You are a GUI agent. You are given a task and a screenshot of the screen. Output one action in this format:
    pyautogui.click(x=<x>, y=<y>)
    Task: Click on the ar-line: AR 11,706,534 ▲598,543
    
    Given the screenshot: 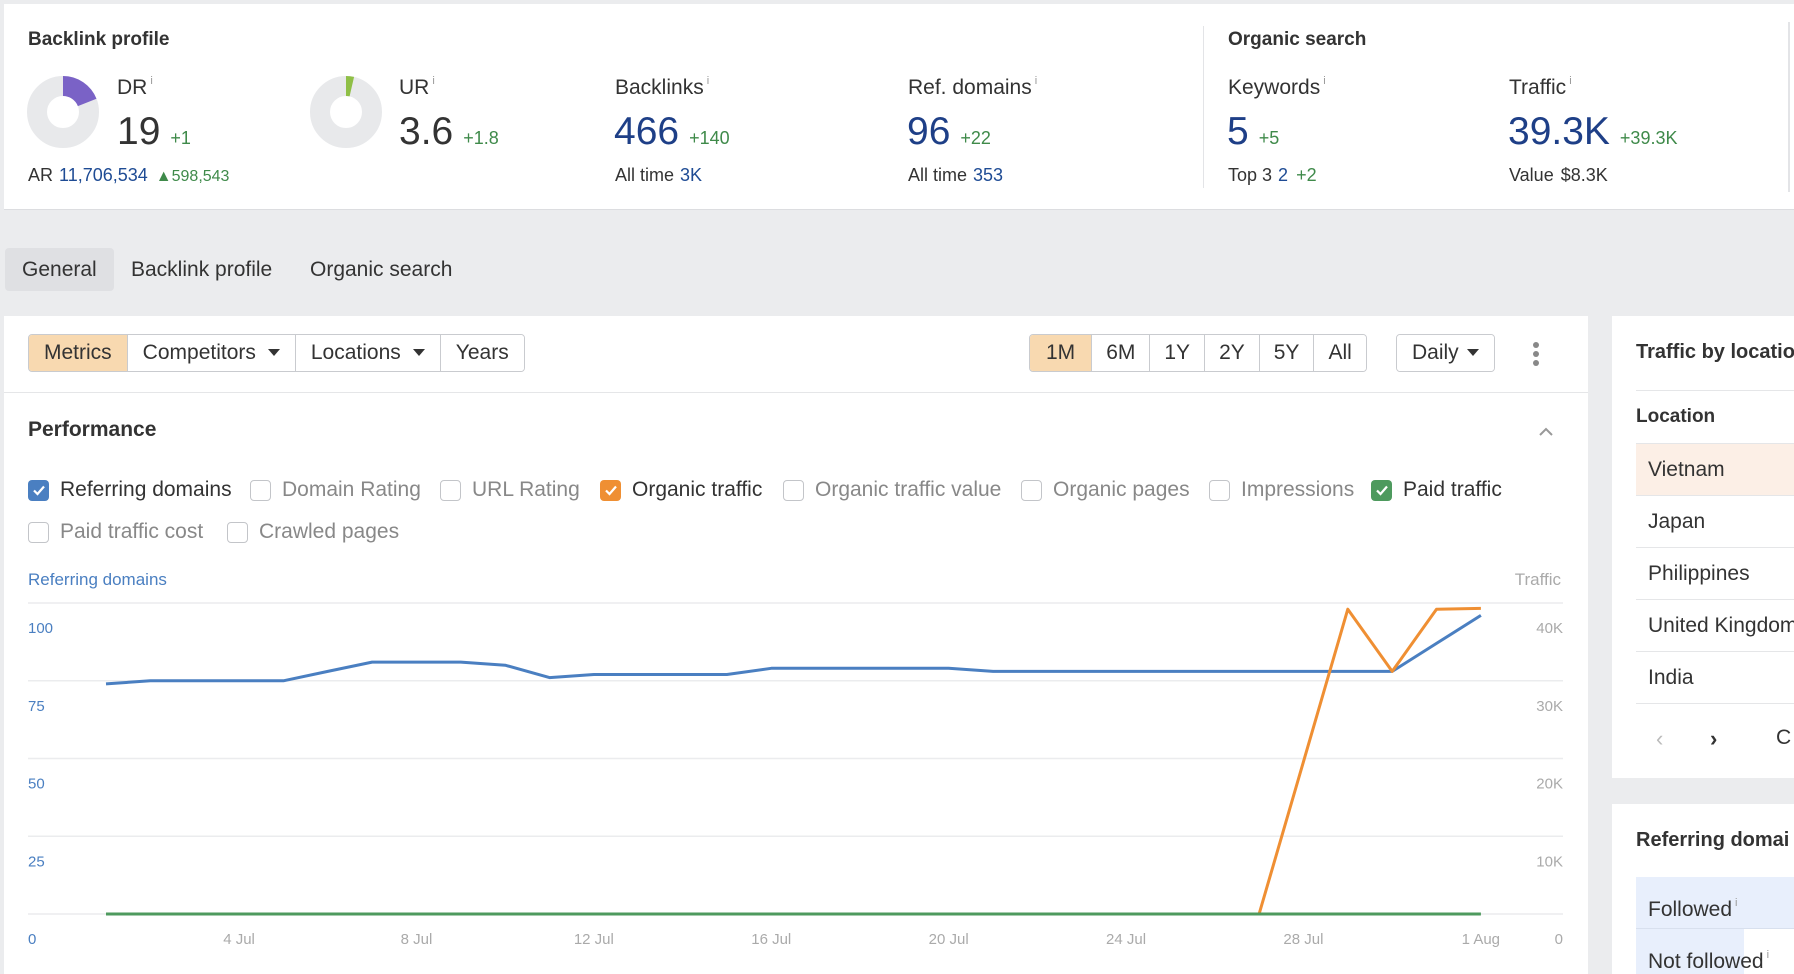 What is the action you would take?
    pyautogui.click(x=129, y=175)
    